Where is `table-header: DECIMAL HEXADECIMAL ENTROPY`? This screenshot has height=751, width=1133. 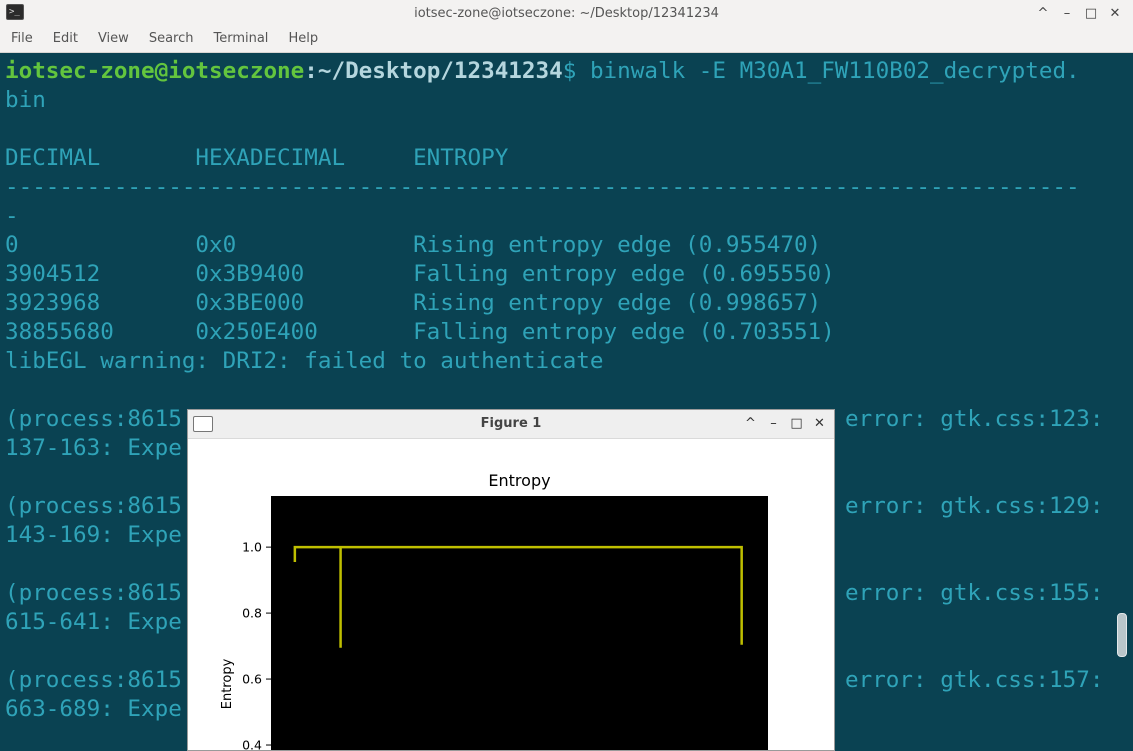 table-header: DECIMAL HEXADECIMAL ENTROPY is located at coordinates (257, 158).